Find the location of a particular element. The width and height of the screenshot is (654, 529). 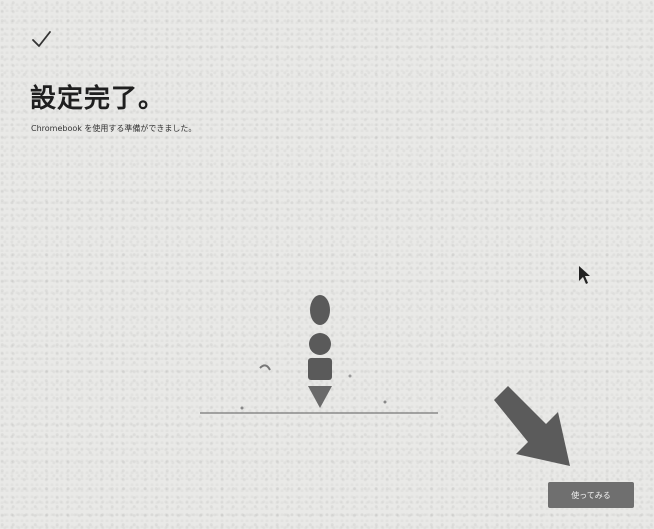

next-button: 使ってみる is located at coordinates (591, 495).